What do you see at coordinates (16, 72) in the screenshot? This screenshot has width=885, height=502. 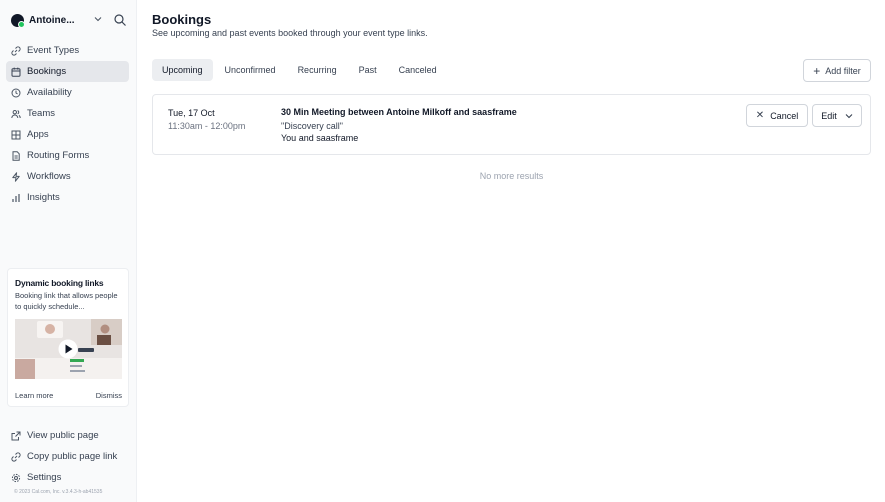 I see `calendar-icon` at bounding box center [16, 72].